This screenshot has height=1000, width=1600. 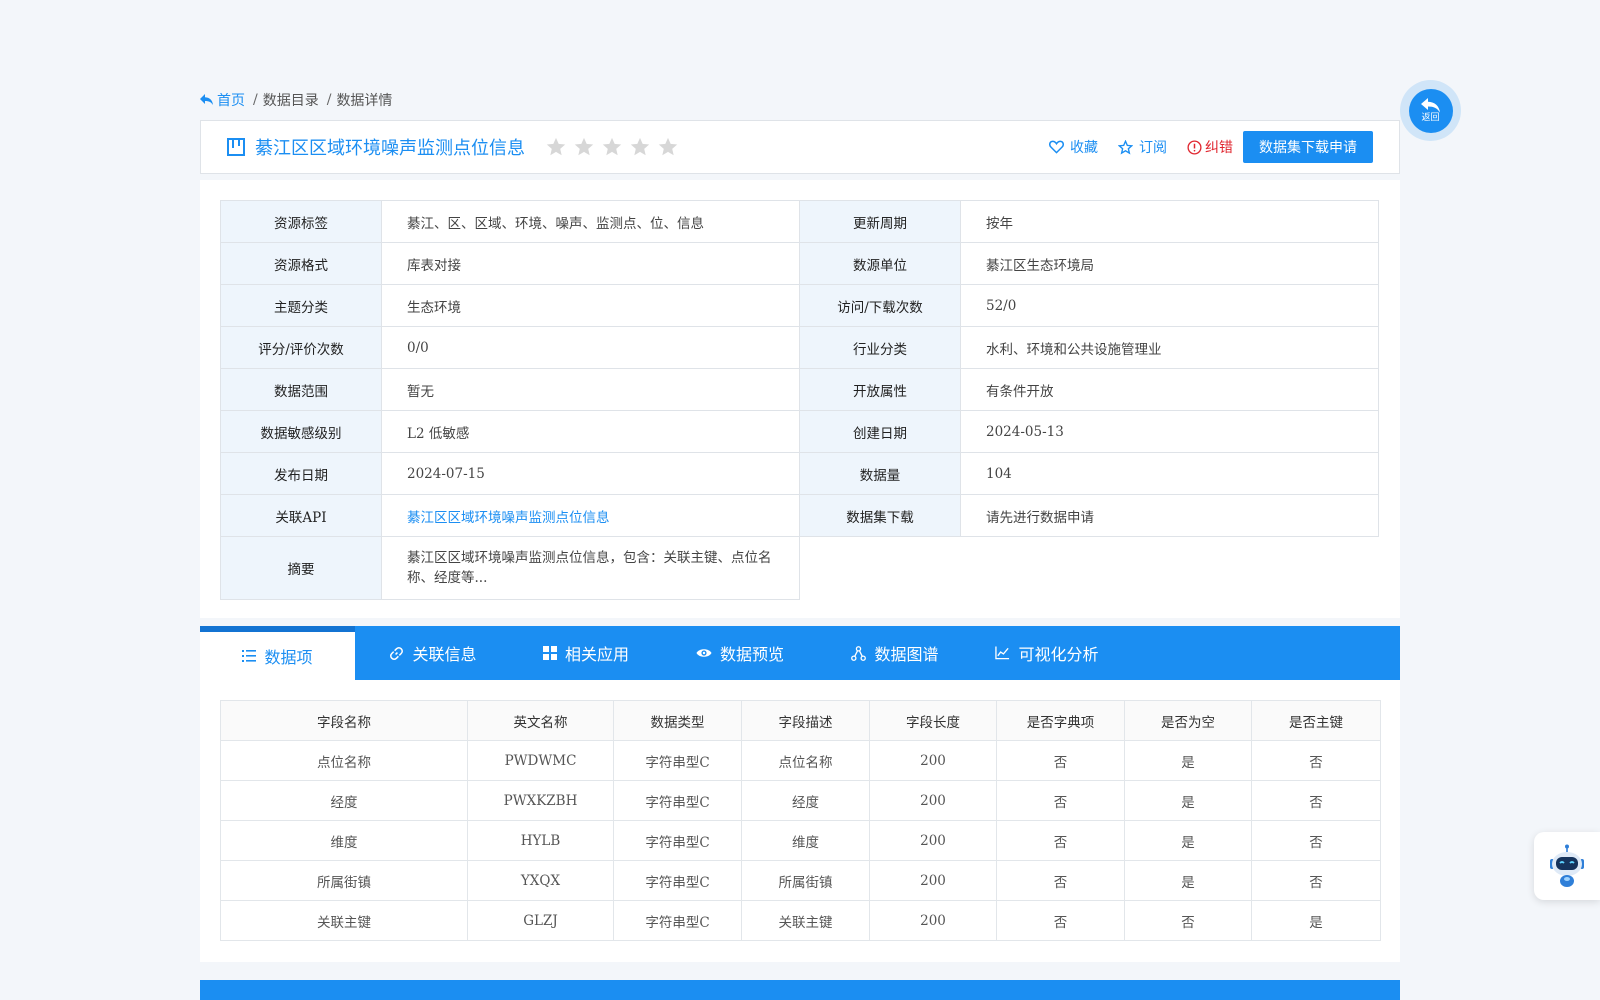 What do you see at coordinates (880, 263) in the screenshot?
I see `info-label: 数源单位` at bounding box center [880, 263].